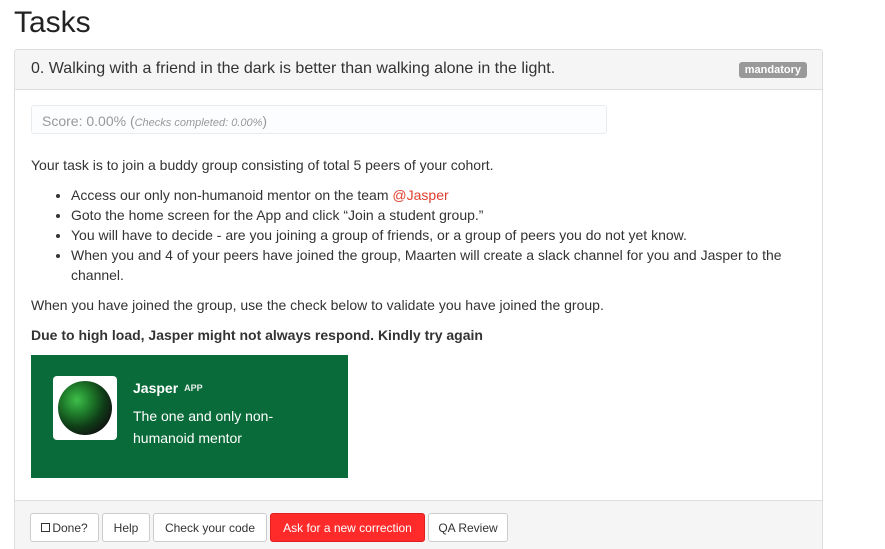 This screenshot has width=885, height=549. I want to click on done-button: Done?, so click(64, 527).